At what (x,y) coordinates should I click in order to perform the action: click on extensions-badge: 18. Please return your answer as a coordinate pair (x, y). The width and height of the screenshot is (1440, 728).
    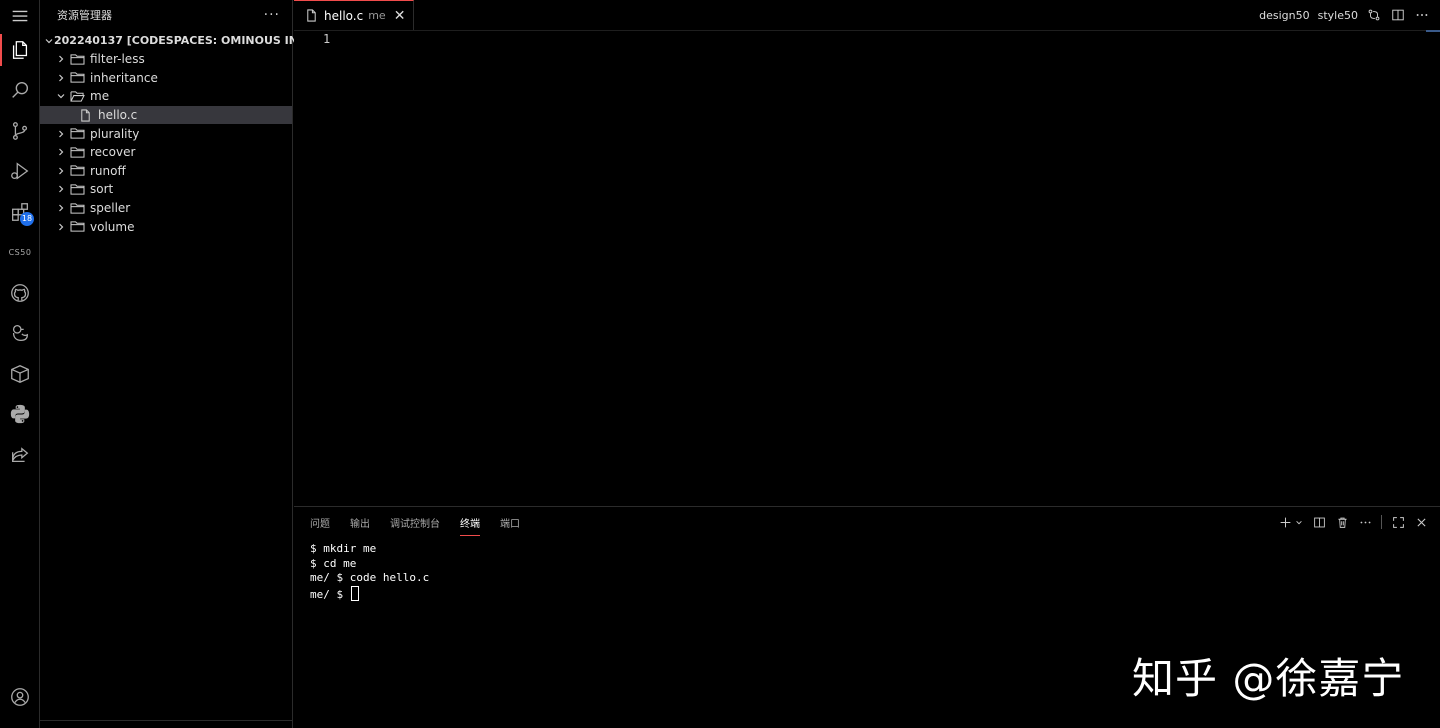
    Looking at the image, I should click on (27, 219).